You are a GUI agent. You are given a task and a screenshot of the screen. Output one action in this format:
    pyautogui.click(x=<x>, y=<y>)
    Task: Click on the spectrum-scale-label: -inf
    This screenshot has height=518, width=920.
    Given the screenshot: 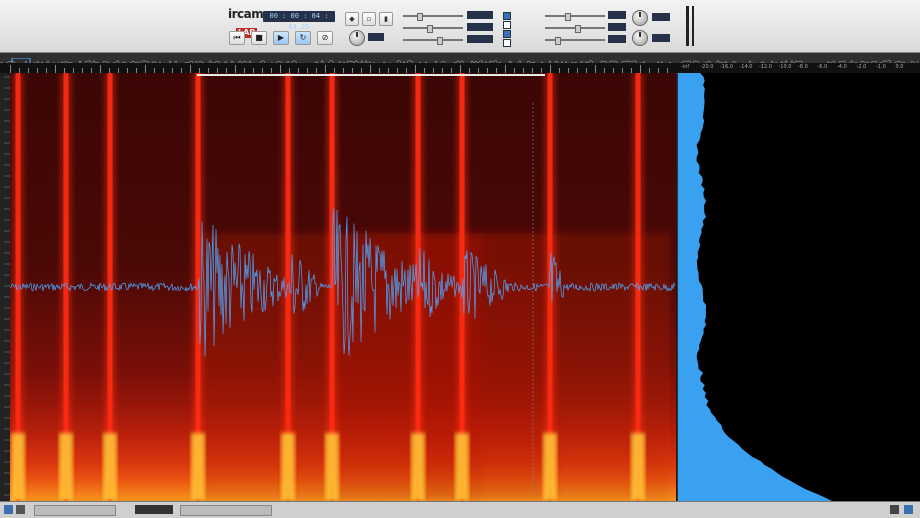 What is the action you would take?
    pyautogui.click(x=685, y=67)
    